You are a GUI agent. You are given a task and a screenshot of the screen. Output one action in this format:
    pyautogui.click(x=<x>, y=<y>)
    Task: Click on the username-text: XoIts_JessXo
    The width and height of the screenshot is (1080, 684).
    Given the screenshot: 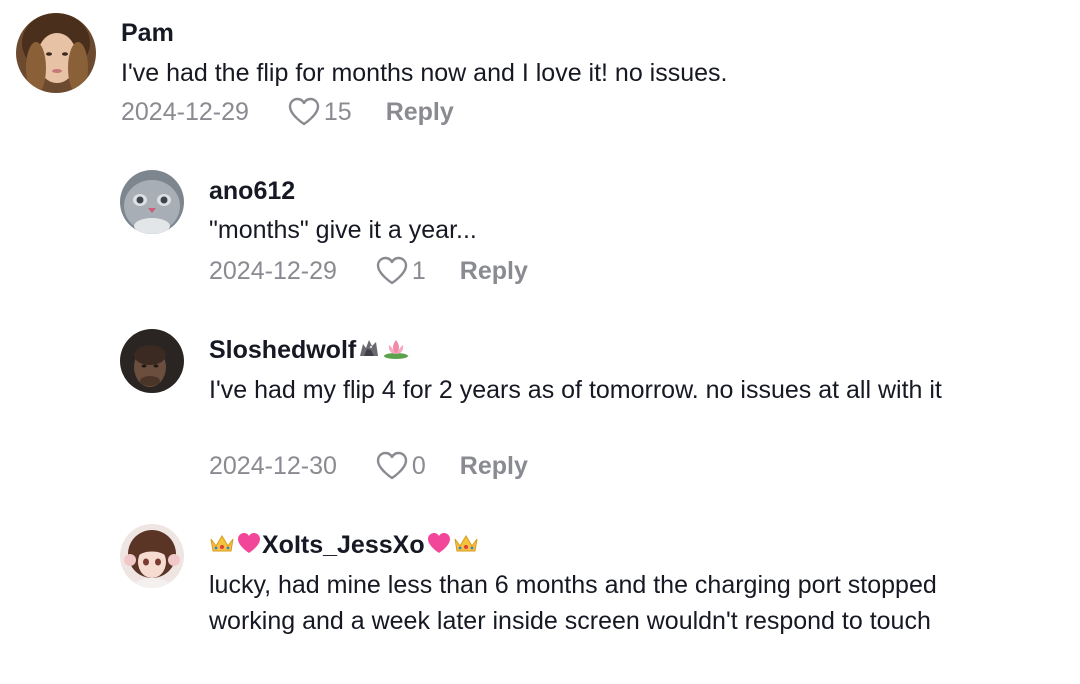 What is the action you would take?
    pyautogui.click(x=343, y=545)
    